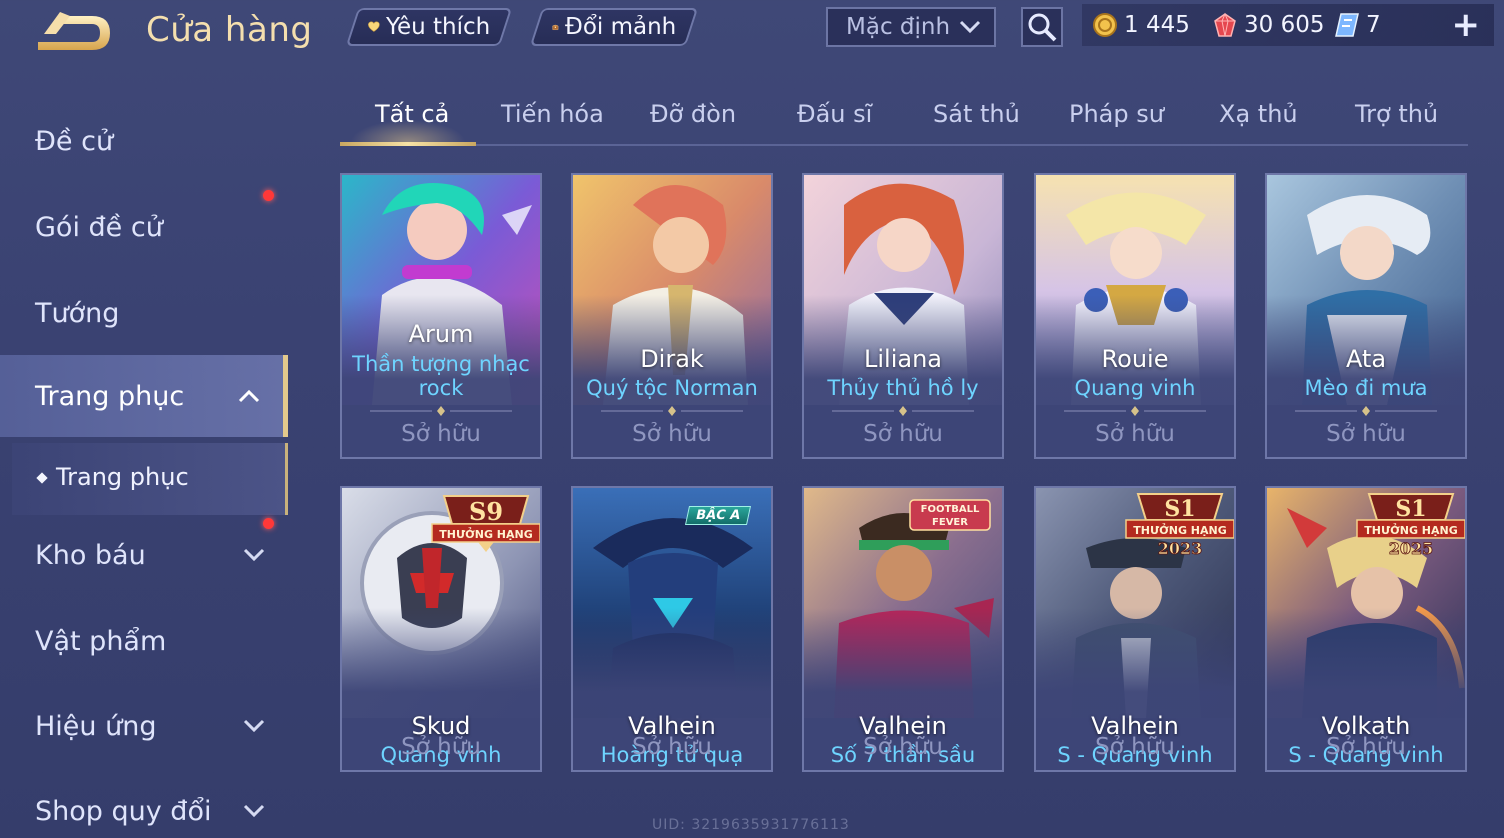 Image resolution: width=1504 pixels, height=838 pixels. I want to click on sidebar-item-heroes: Tướng, so click(144, 313).